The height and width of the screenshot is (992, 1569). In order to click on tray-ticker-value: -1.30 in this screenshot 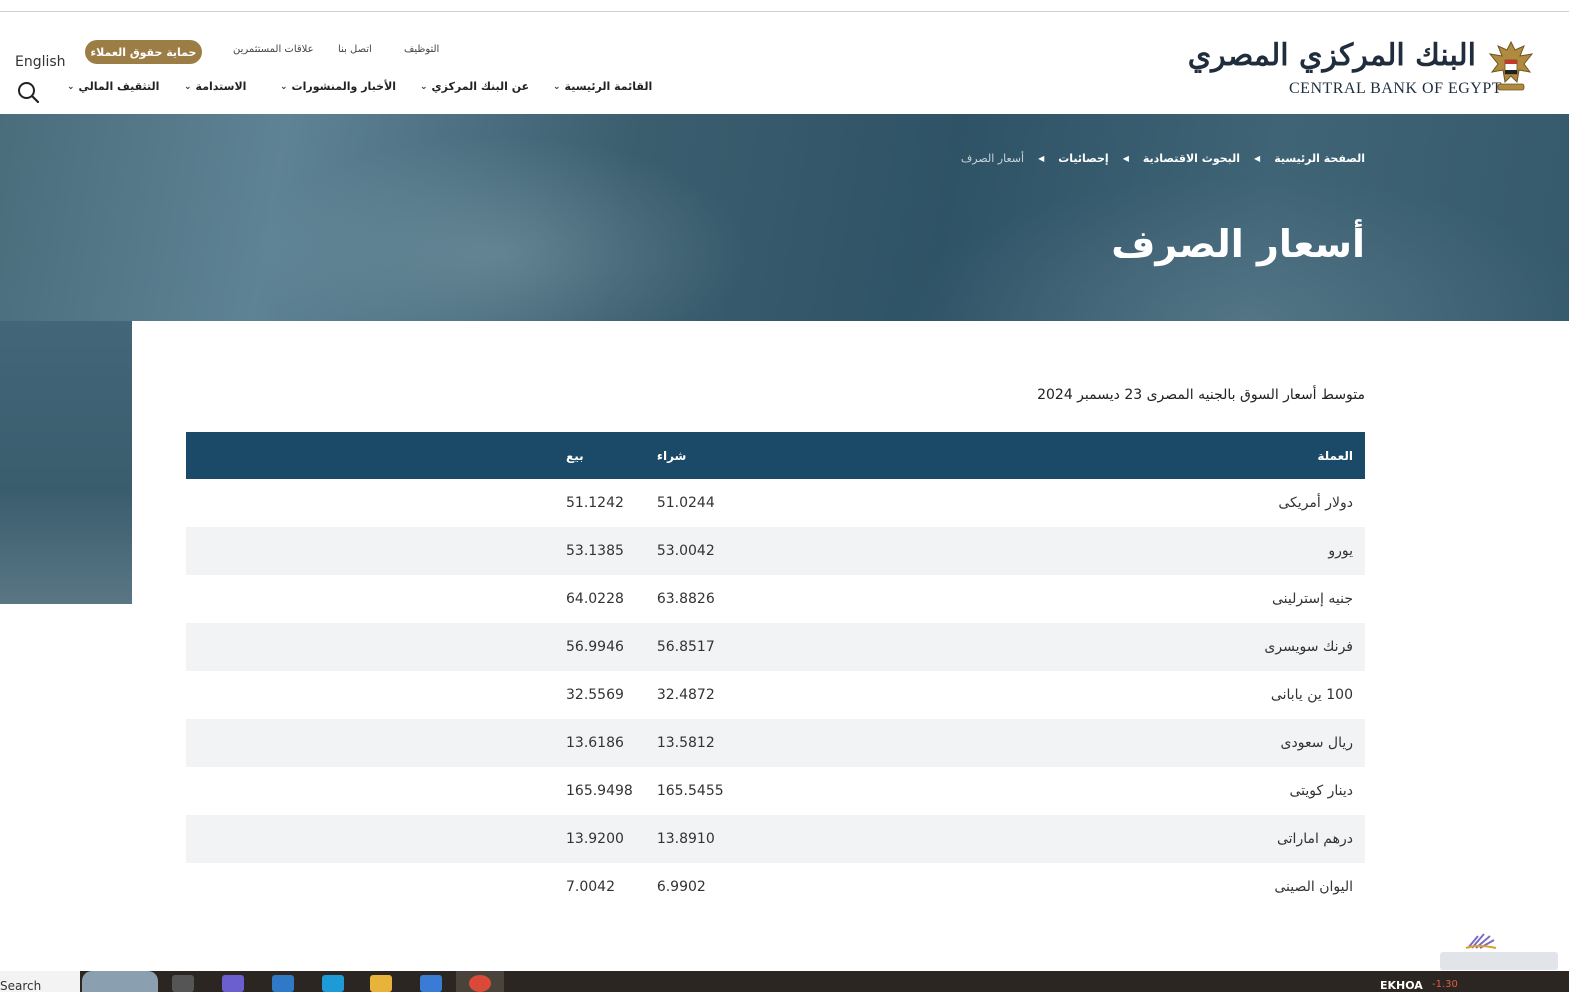, I will do `click(1445, 984)`.